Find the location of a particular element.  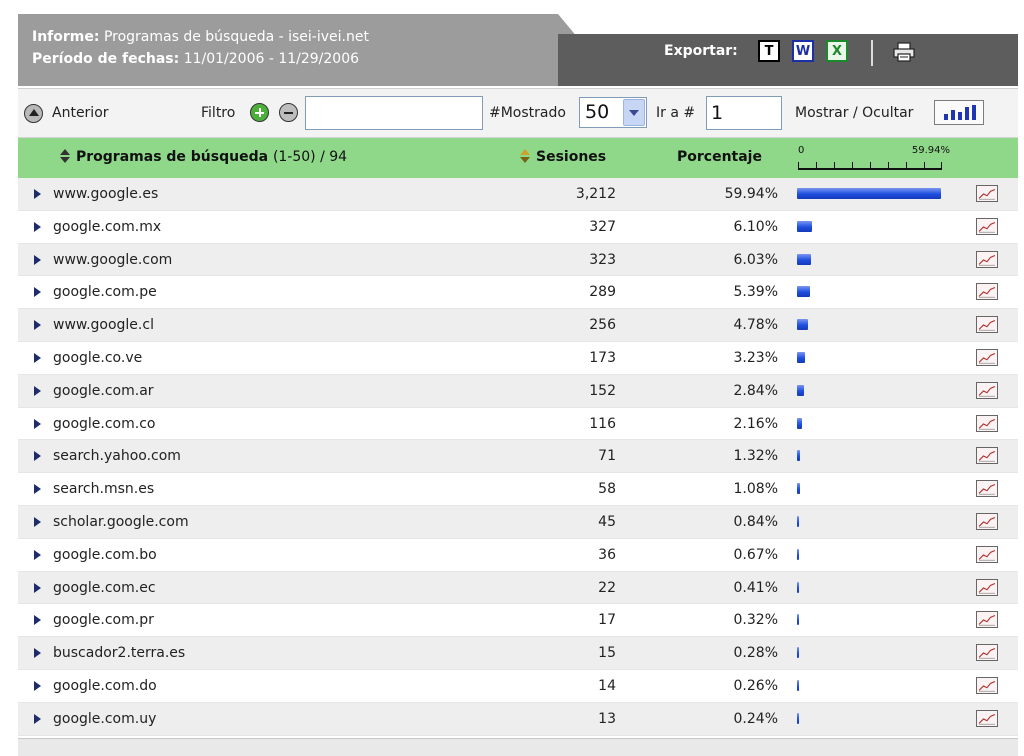

source-name: google.com.mx is located at coordinates (107, 227).